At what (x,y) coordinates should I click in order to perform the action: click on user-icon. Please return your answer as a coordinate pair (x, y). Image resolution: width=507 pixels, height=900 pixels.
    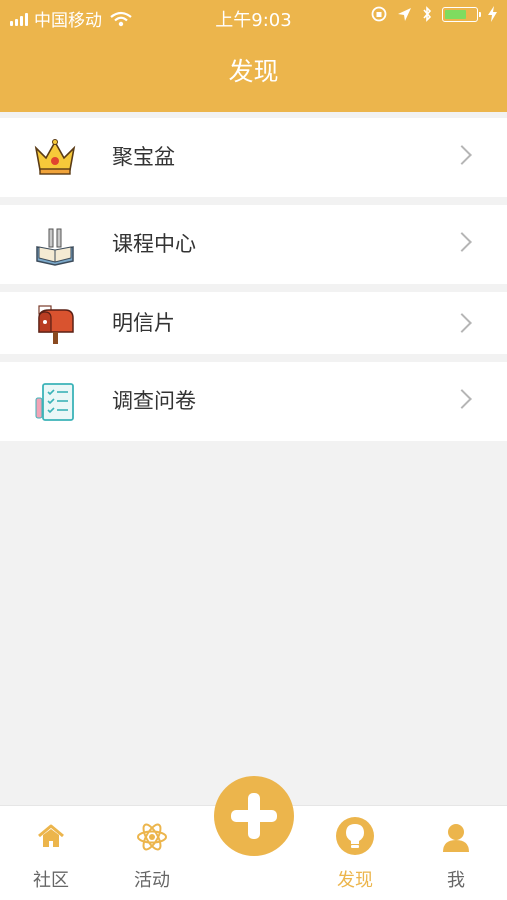
    Looking at the image, I should click on (456, 838).